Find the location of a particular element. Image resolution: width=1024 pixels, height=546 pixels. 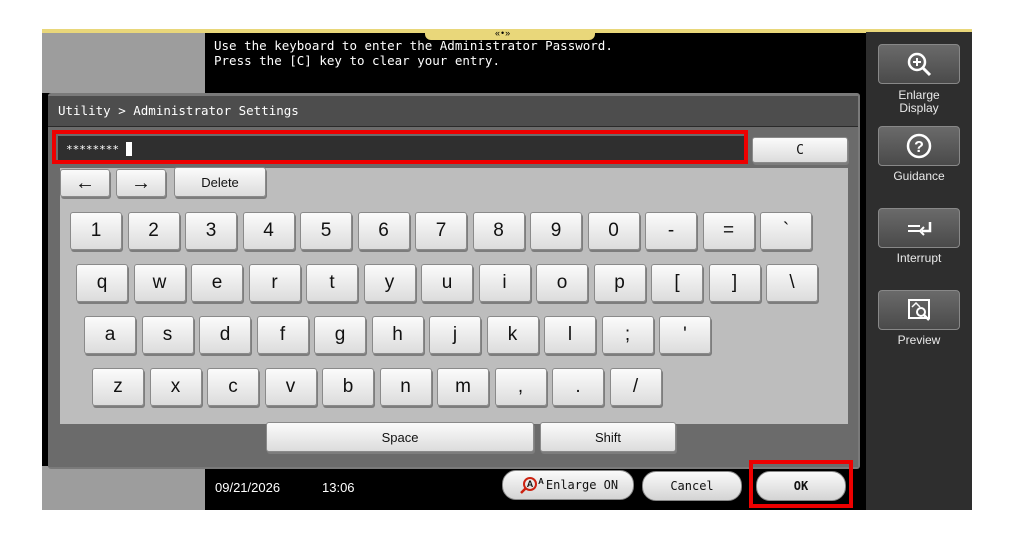

key-button: w is located at coordinates (159, 283).